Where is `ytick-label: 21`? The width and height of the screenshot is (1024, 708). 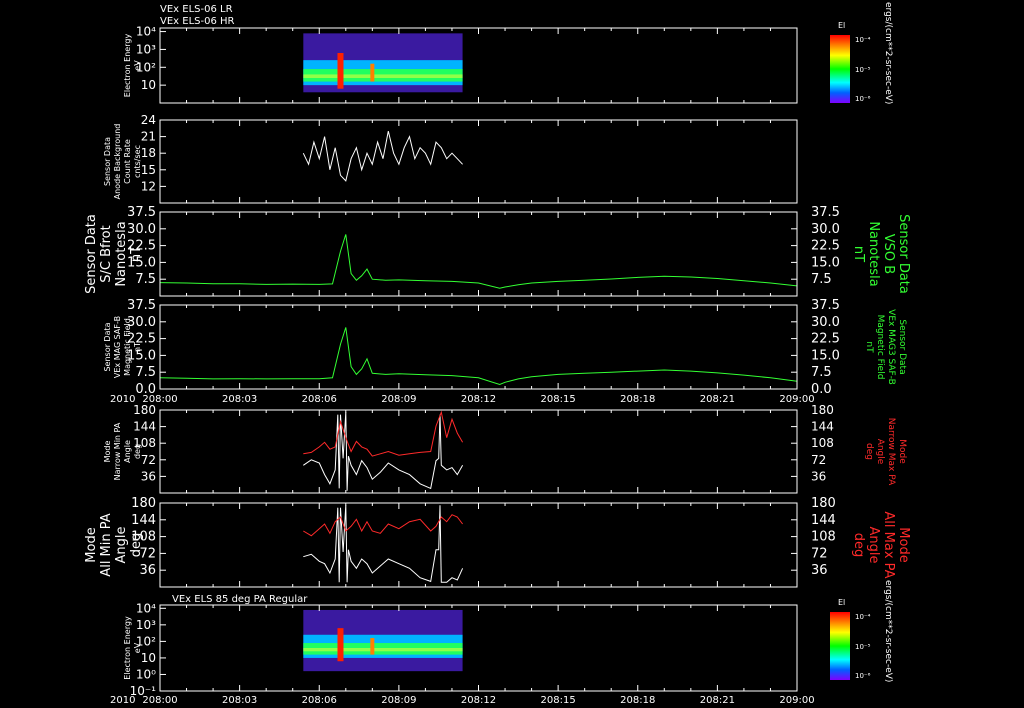 ytick-label: 21 is located at coordinates (148, 137).